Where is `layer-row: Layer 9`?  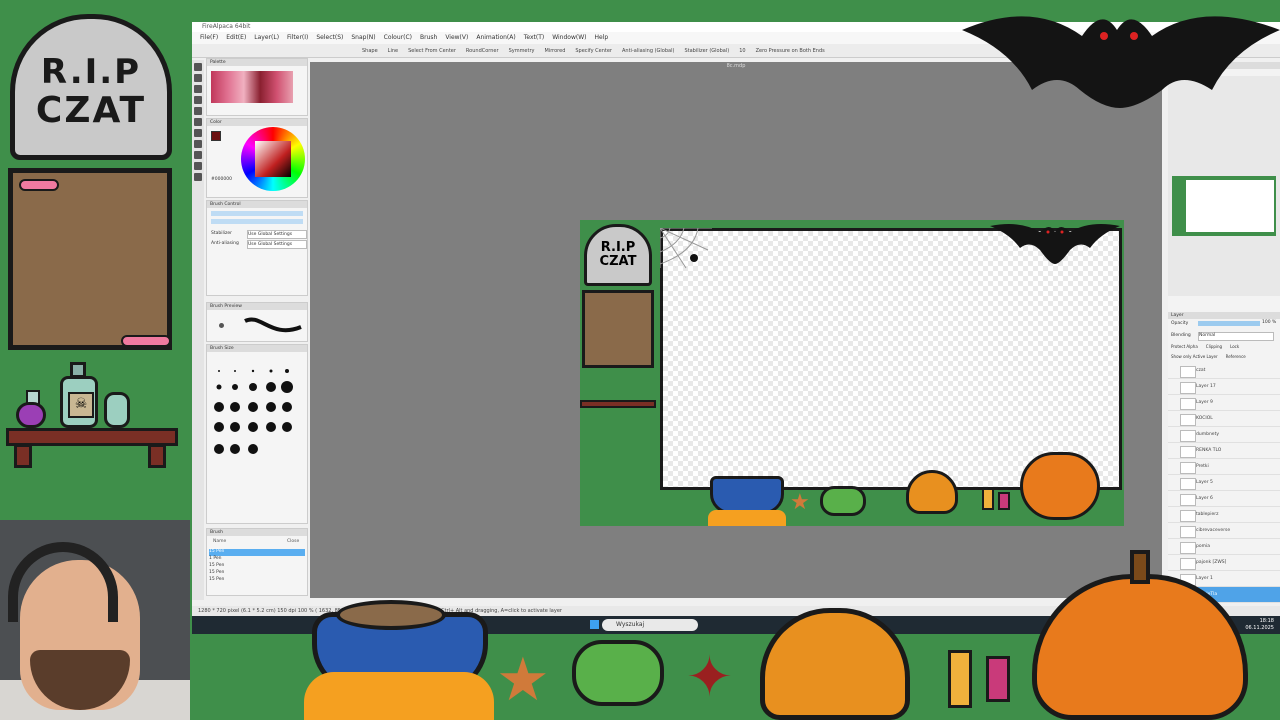
layer-row: Layer 9 is located at coordinates (1224, 403).